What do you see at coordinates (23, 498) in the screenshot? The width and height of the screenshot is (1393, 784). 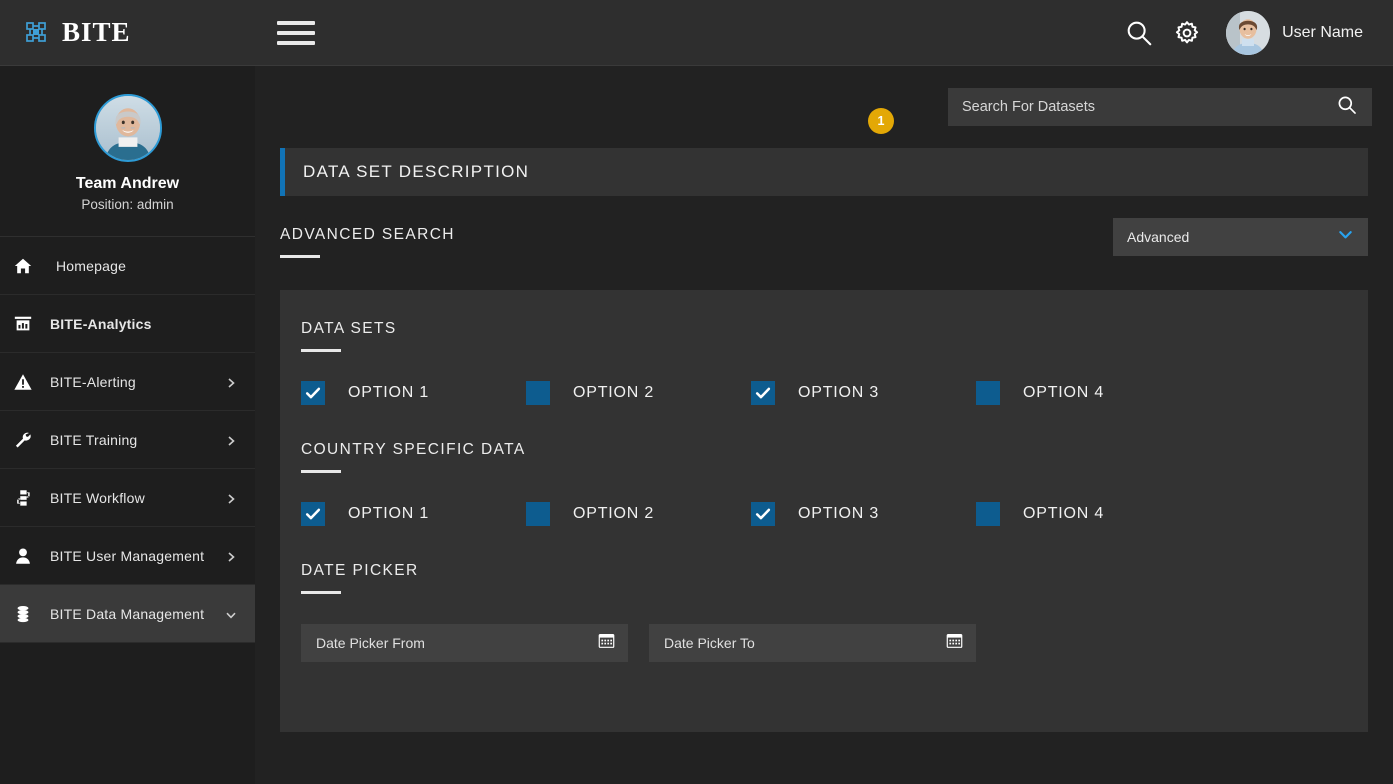 I see `workflow-icon` at bounding box center [23, 498].